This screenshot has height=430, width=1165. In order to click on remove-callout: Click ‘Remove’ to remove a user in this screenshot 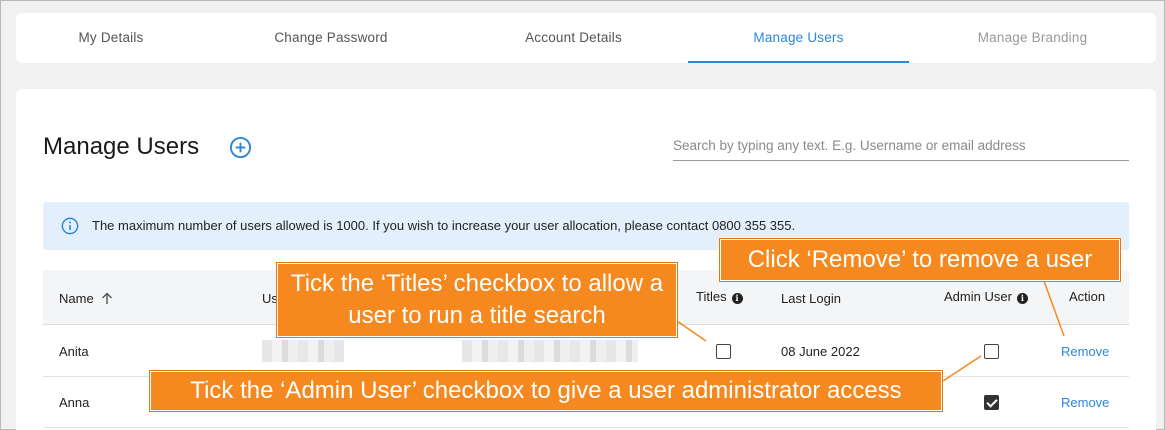, I will do `click(920, 260)`.